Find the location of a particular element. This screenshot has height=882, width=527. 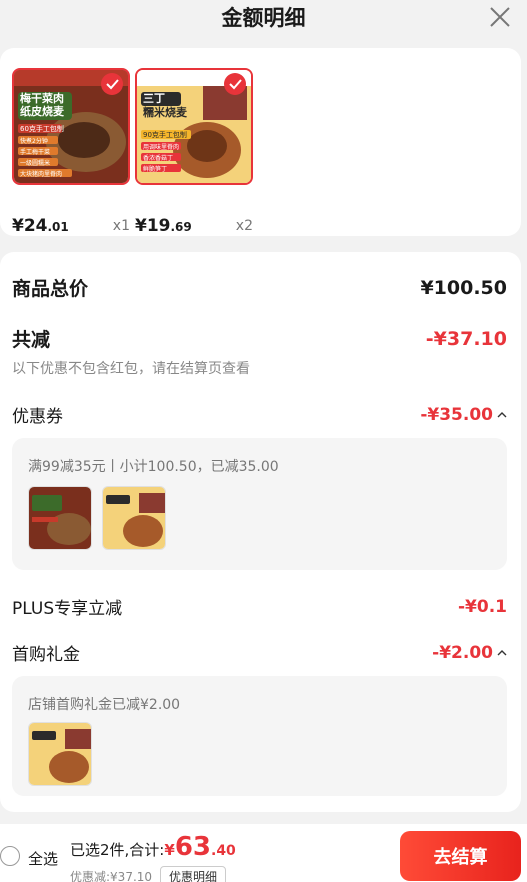

total-label: 商品总价 is located at coordinates (50, 289).